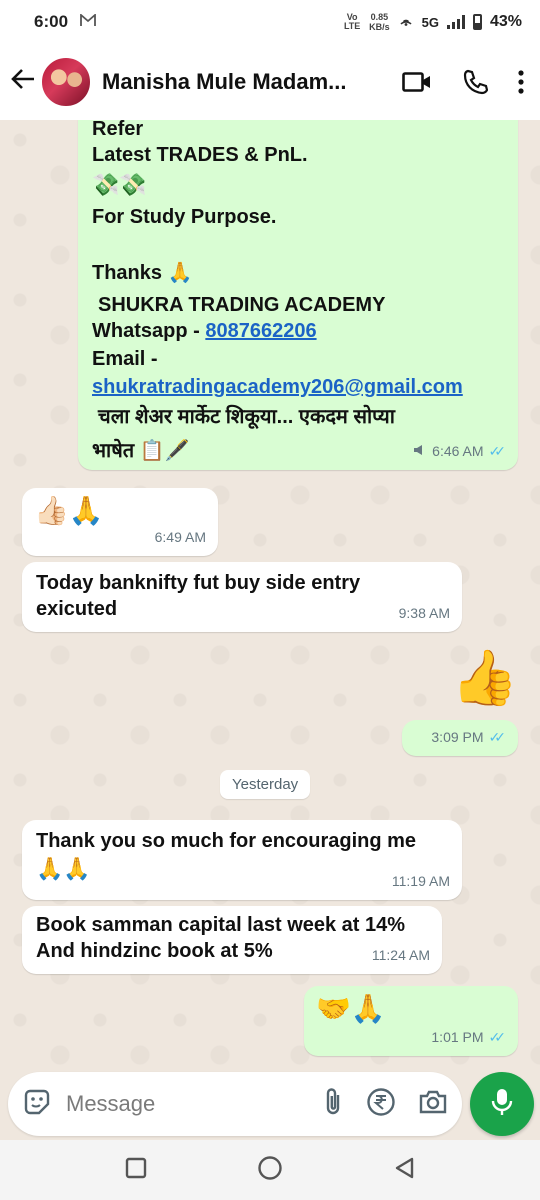 This screenshot has width=540, height=1200. Describe the element at coordinates (333, 1104) in the screenshot. I see `attach-icon` at that location.